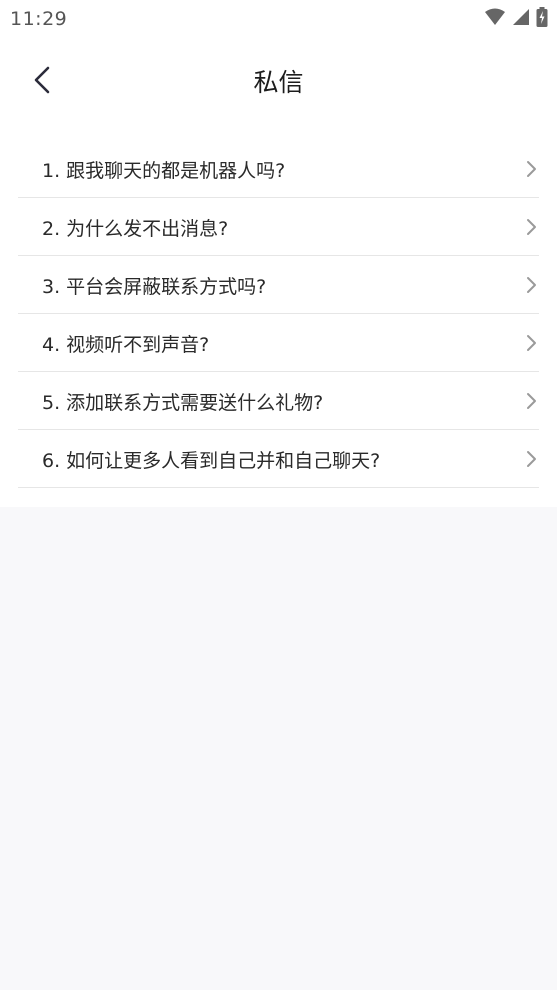  I want to click on wifi-icon, so click(495, 19).